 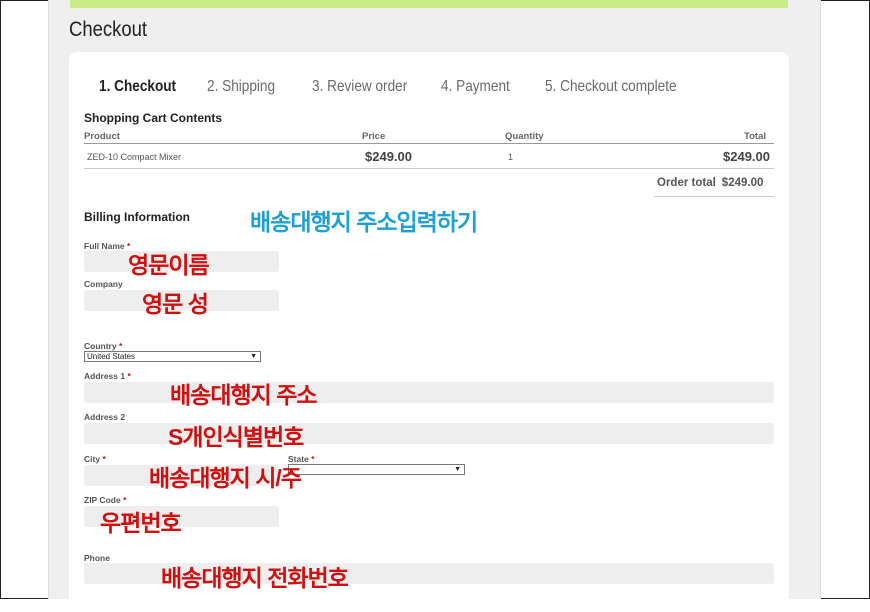 What do you see at coordinates (107, 376) in the screenshot?
I see `address1-label: Address 1 *` at bounding box center [107, 376].